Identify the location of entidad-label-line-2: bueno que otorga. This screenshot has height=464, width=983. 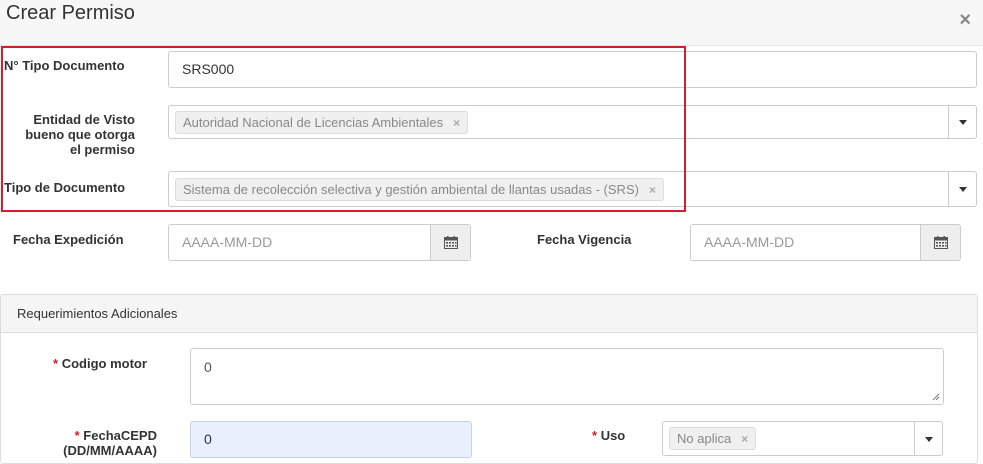
(80, 134).